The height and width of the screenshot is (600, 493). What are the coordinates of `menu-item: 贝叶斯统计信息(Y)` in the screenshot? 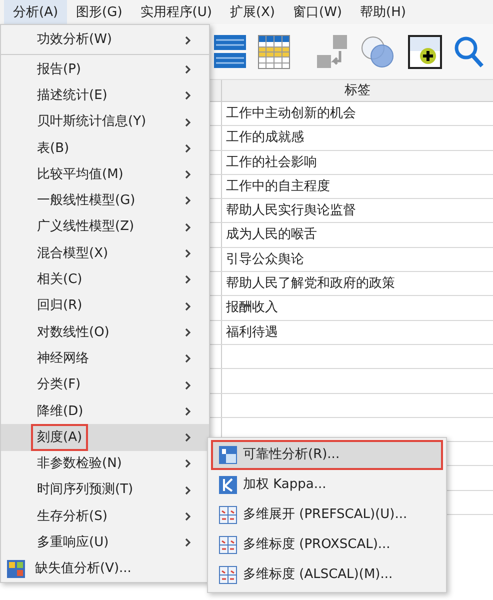 It's located at (105, 122).